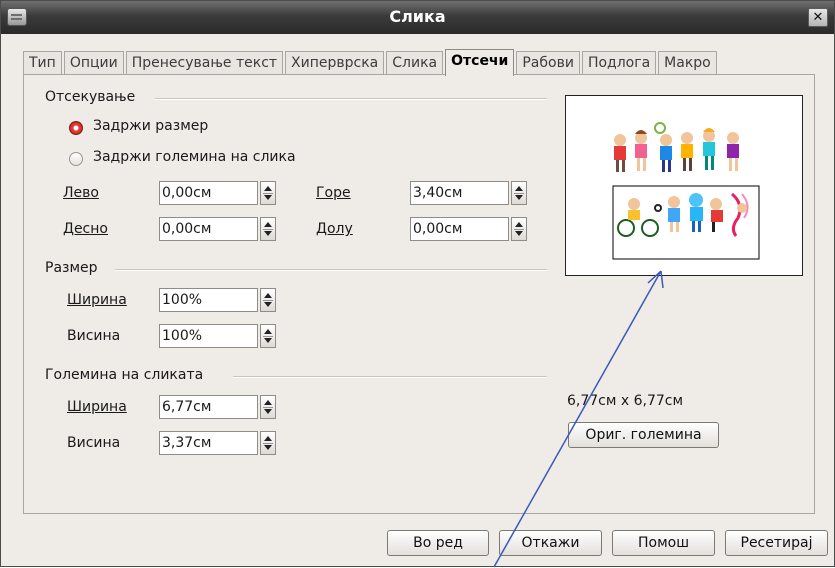 Image resolution: width=835 pixels, height=568 pixels. Describe the element at coordinates (776, 543) in the screenshot. I see `reset-button: Ресетирај` at that location.